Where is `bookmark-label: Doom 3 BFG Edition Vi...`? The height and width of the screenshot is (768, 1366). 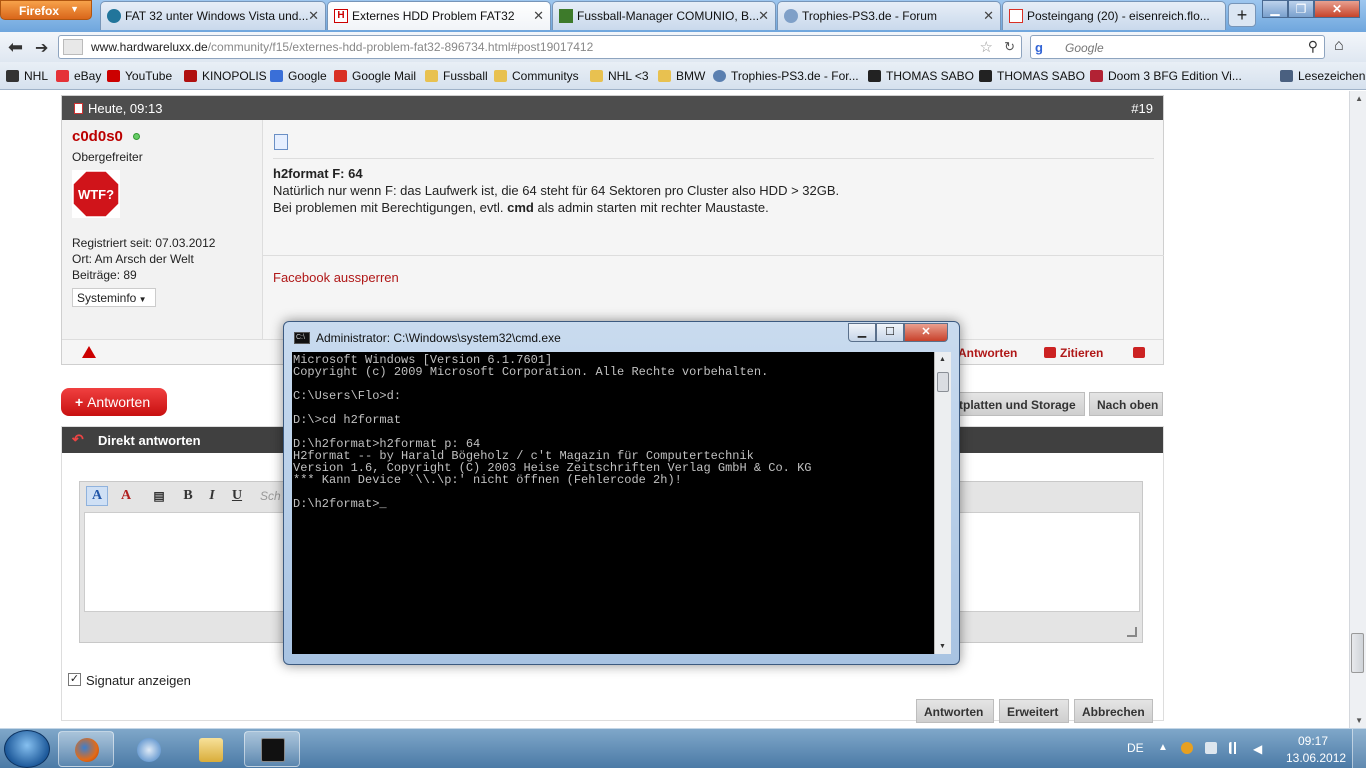 bookmark-label: Doom 3 BFG Edition Vi... is located at coordinates (1175, 76).